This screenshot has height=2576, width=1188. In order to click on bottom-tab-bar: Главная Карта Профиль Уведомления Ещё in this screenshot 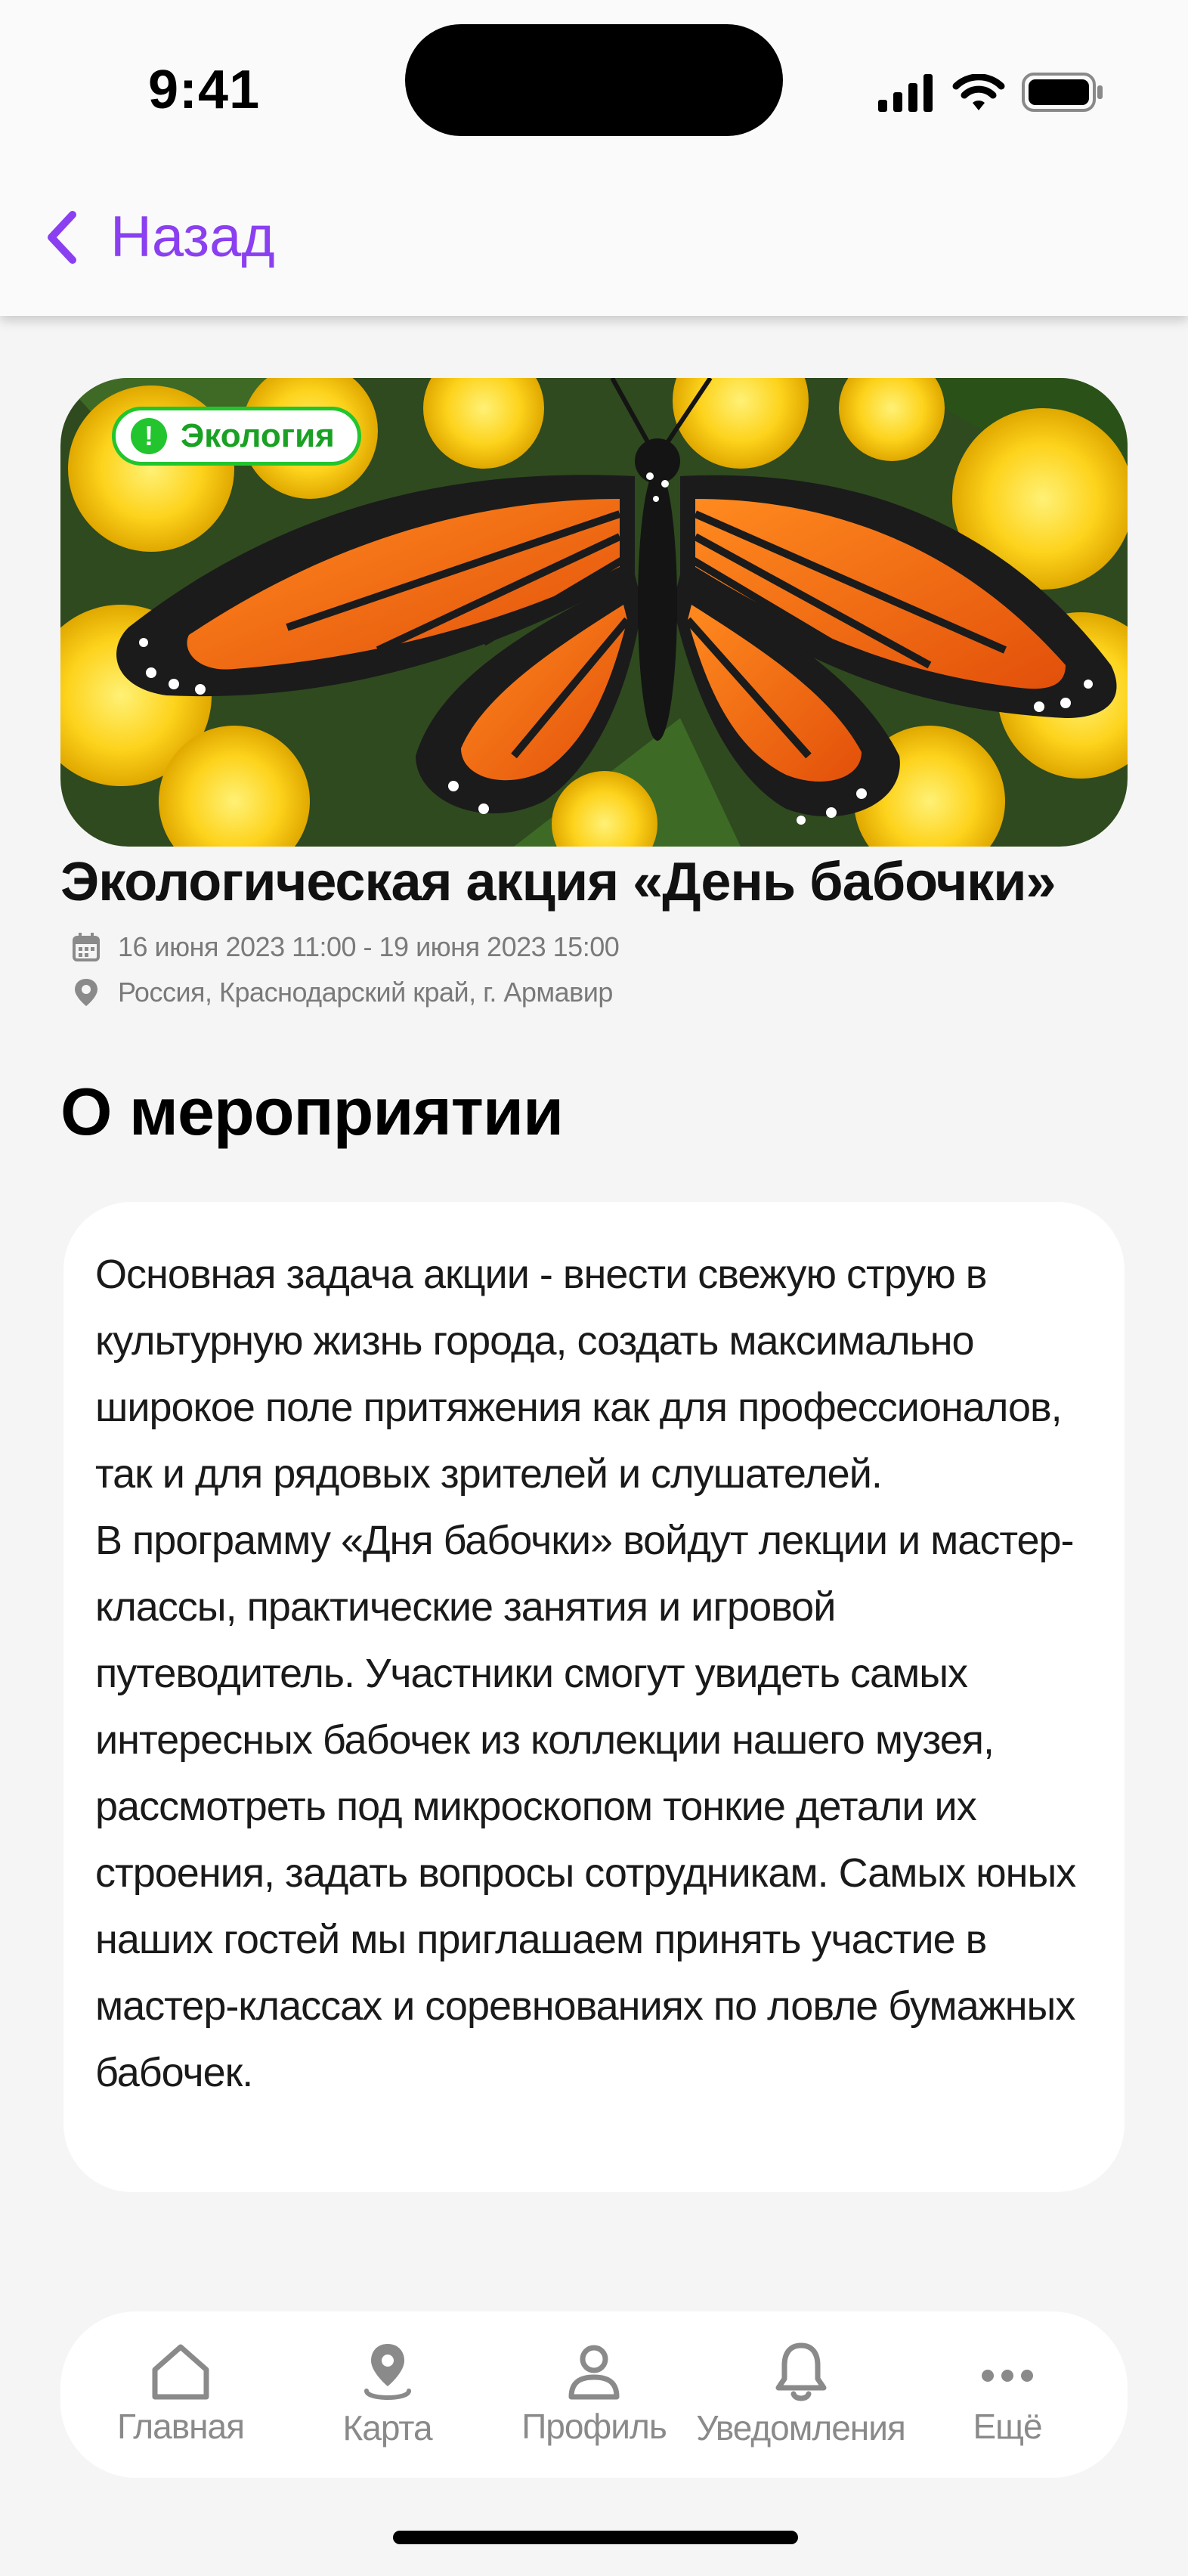, I will do `click(594, 2394)`.